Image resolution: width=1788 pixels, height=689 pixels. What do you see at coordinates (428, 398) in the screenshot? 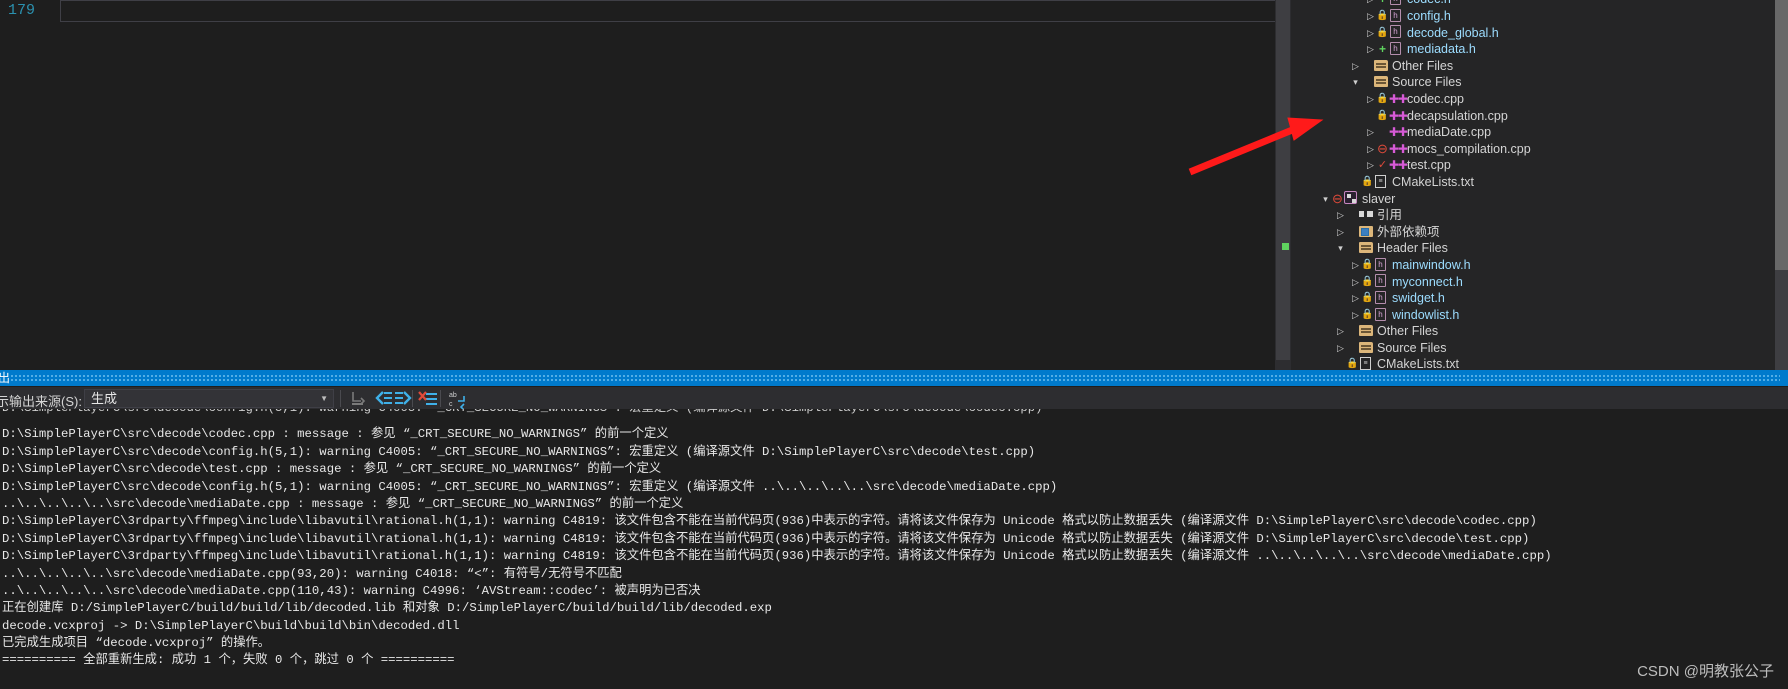
I see `clear-all-icon` at bounding box center [428, 398].